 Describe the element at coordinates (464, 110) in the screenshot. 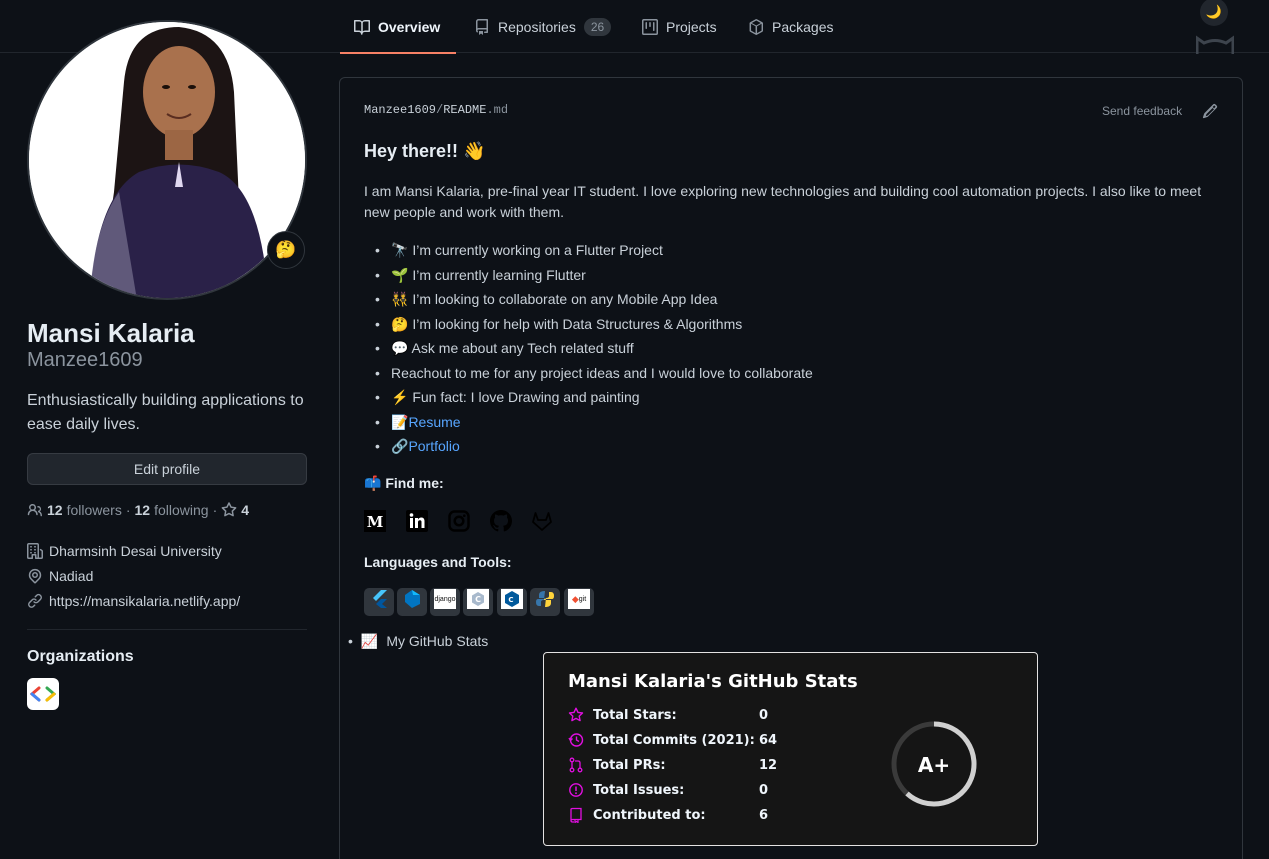

I see `readme-file: README` at that location.